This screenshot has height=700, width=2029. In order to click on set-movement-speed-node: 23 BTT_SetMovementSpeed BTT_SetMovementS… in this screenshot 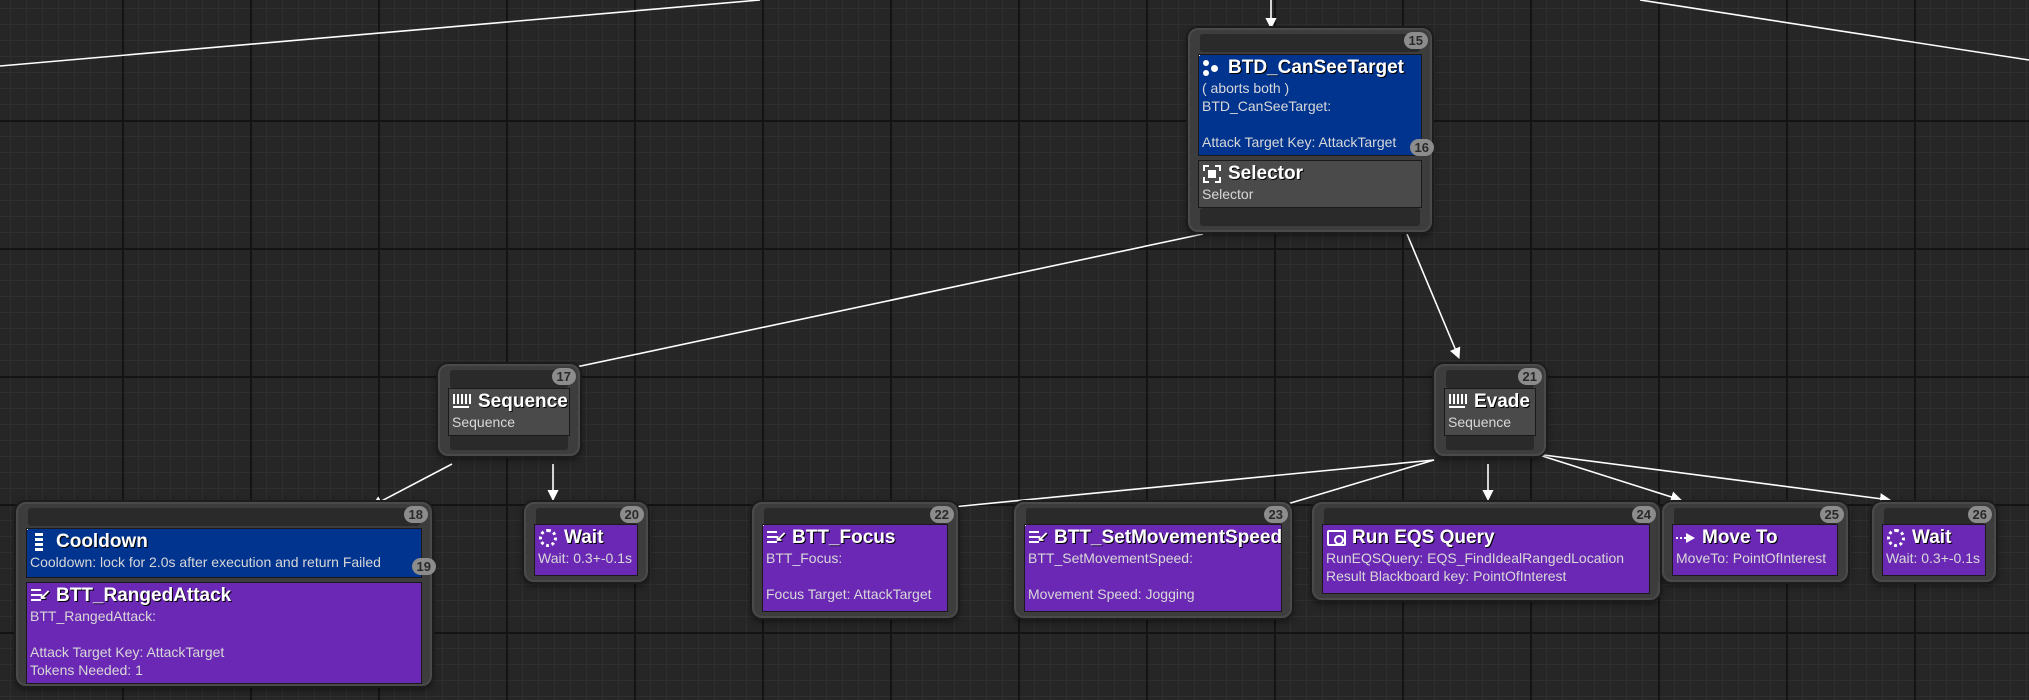, I will do `click(1153, 560)`.